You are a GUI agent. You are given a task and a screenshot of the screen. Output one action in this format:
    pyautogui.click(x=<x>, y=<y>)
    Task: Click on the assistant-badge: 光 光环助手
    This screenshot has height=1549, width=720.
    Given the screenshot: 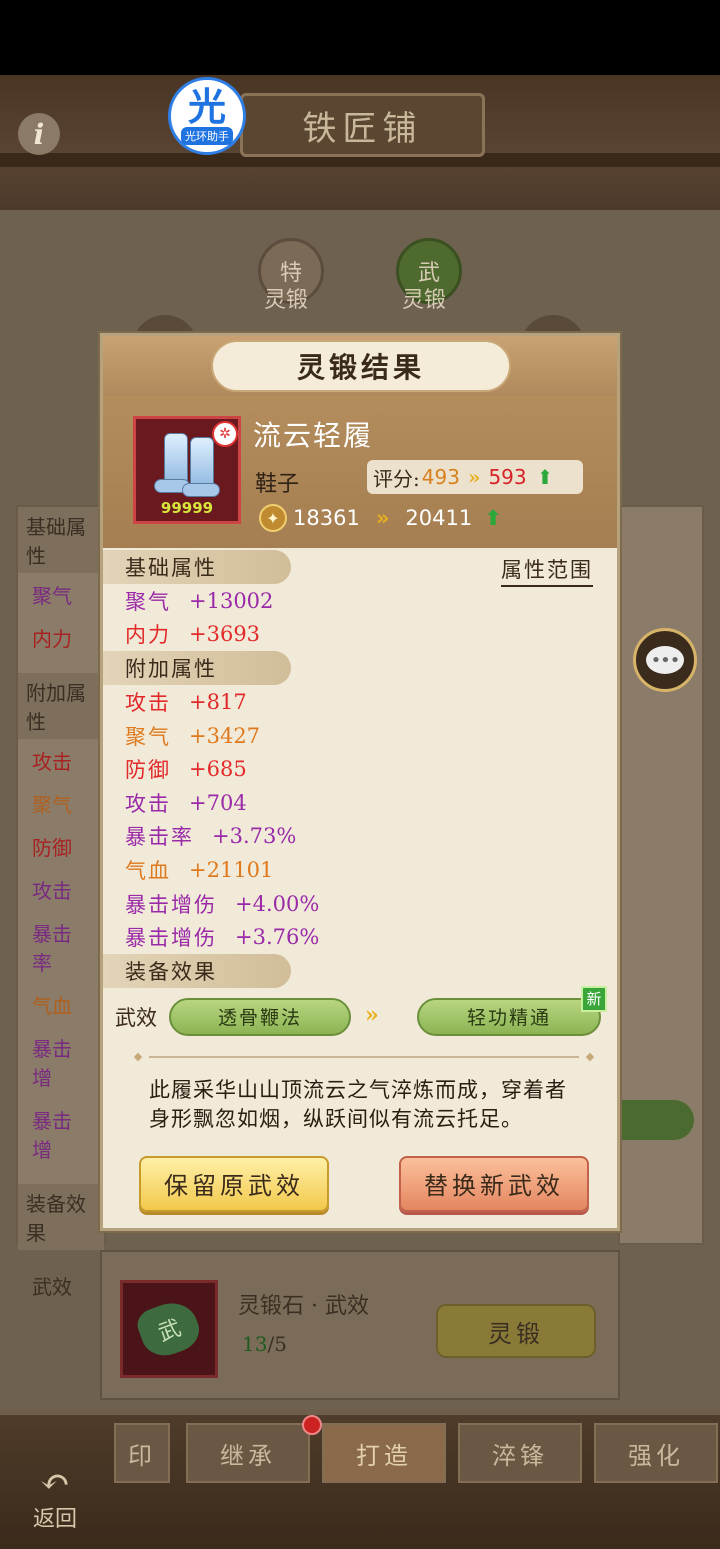 What is the action you would take?
    pyautogui.click(x=207, y=116)
    